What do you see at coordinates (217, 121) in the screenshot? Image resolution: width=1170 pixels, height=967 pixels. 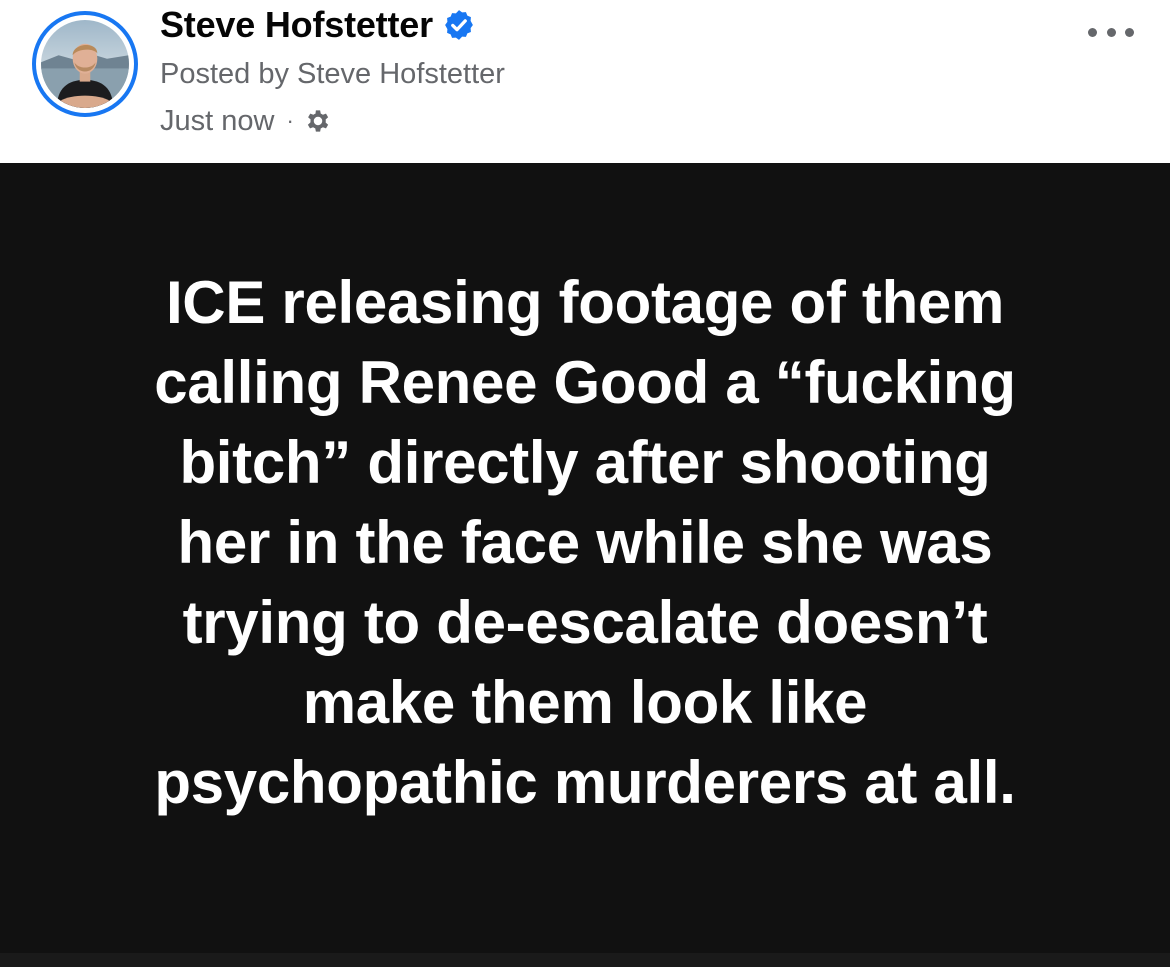 I see `post-timestamp: Just now` at bounding box center [217, 121].